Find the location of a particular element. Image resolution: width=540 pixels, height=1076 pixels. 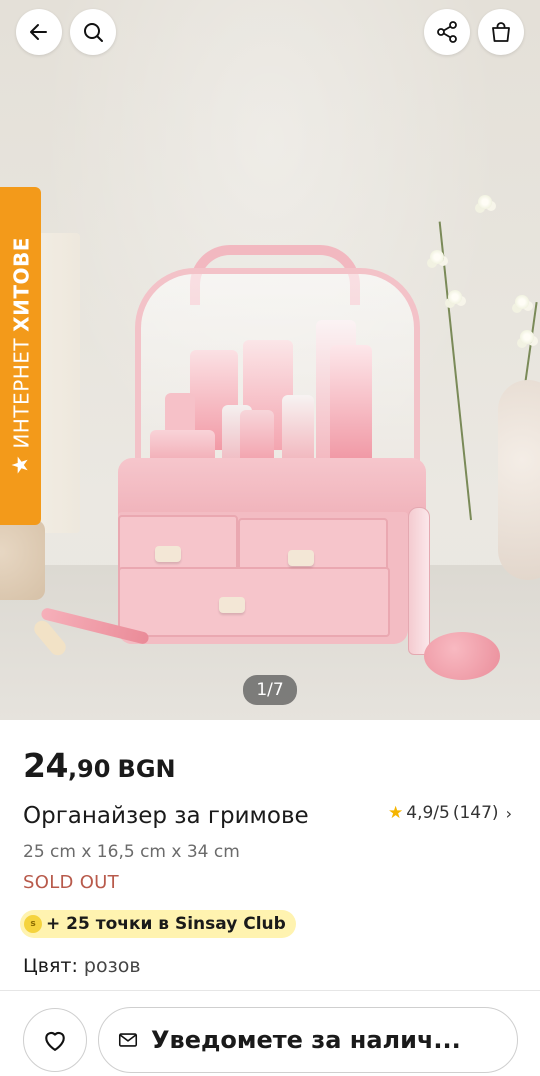

price-decimal: ,90 is located at coordinates (89, 769).